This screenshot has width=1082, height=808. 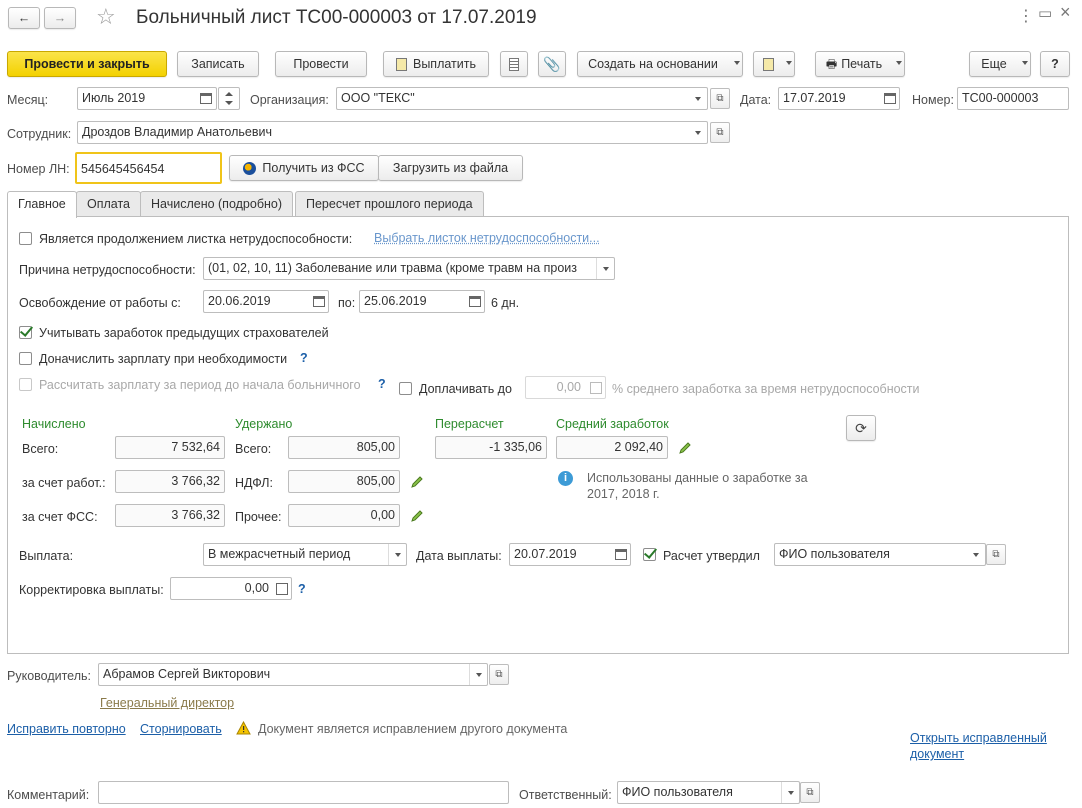 What do you see at coordinates (978, 738) in the screenshot?
I see `open-fixed-doc-link-line1: Открыть исправленный` at bounding box center [978, 738].